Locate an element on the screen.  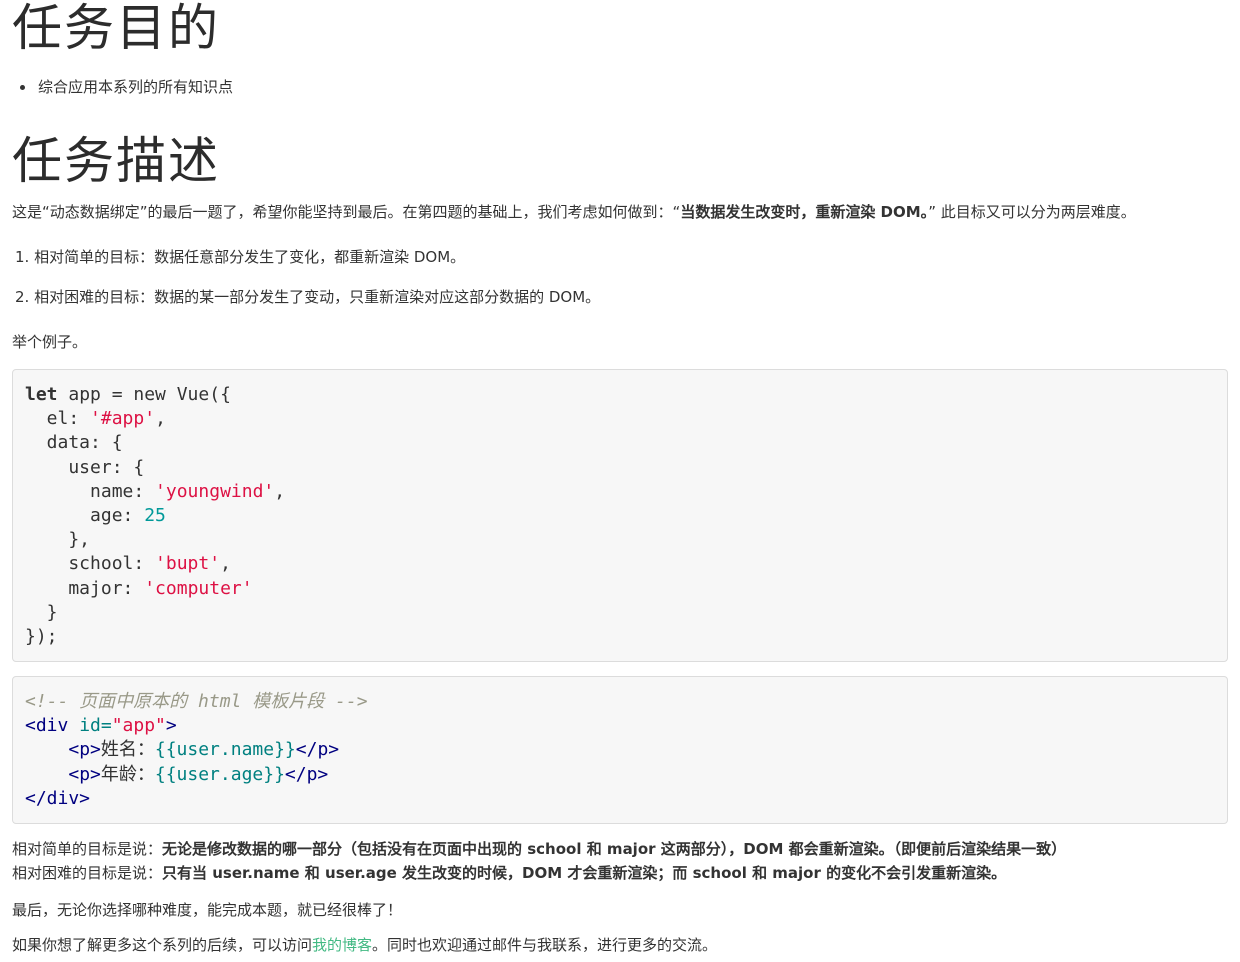
heading-task-purpose: 任务目的 is located at coordinates (116, 28).